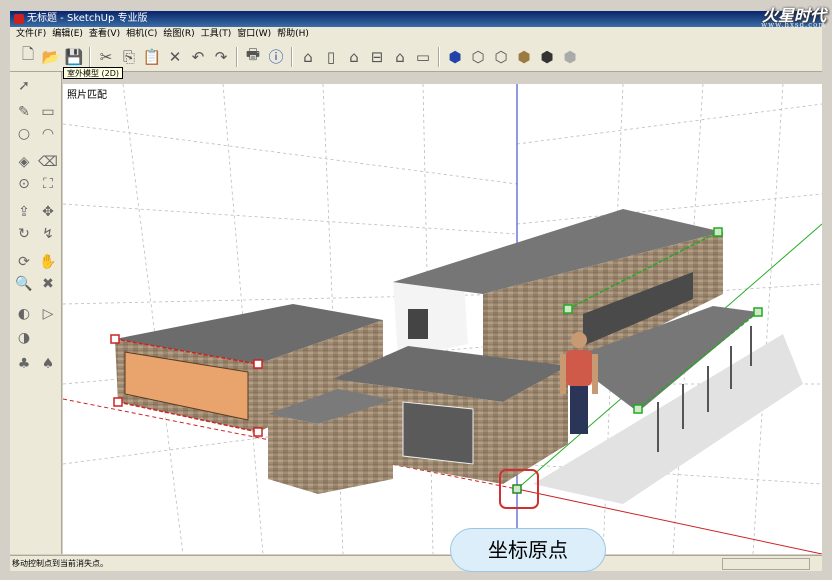  I want to click on monochrome-icon: ⬢, so click(570, 57).